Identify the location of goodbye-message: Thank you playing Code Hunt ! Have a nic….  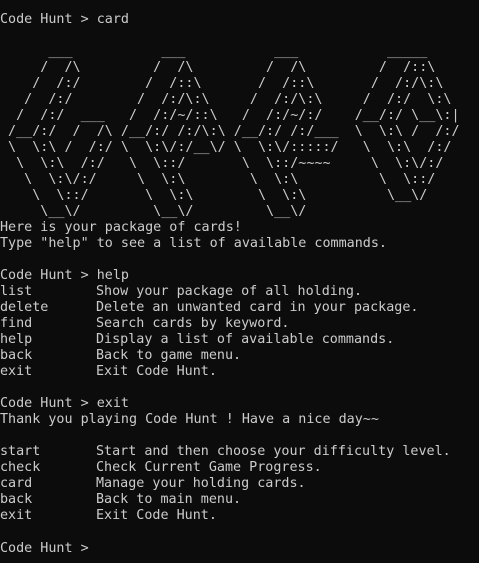
(189, 419).